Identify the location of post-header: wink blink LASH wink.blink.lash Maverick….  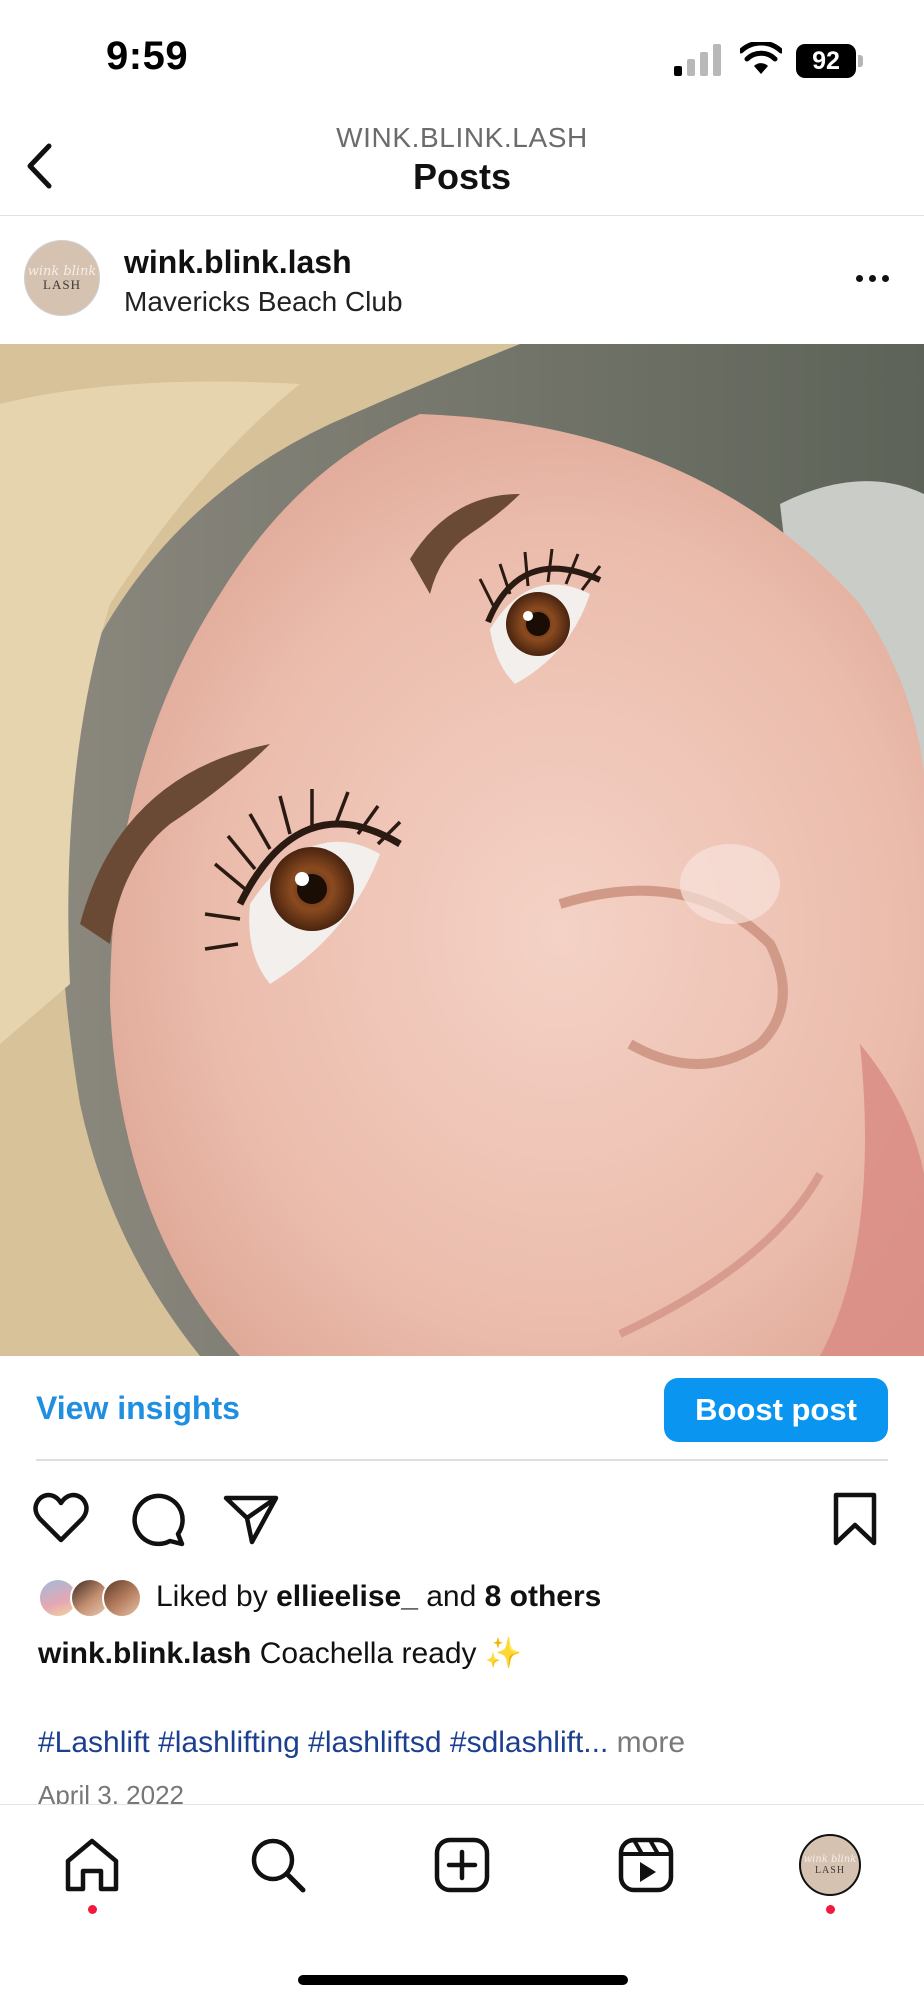
(462, 280).